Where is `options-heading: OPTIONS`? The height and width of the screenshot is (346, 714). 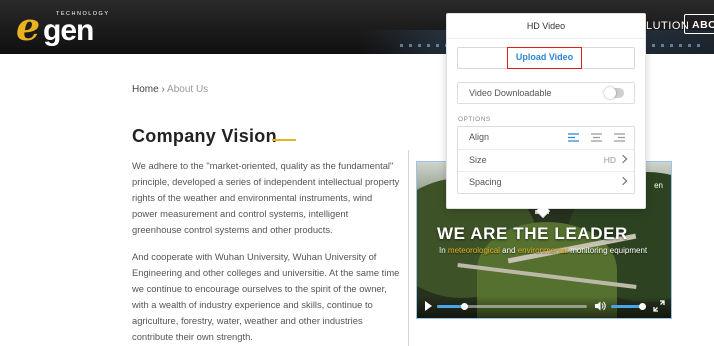 options-heading: OPTIONS is located at coordinates (474, 119).